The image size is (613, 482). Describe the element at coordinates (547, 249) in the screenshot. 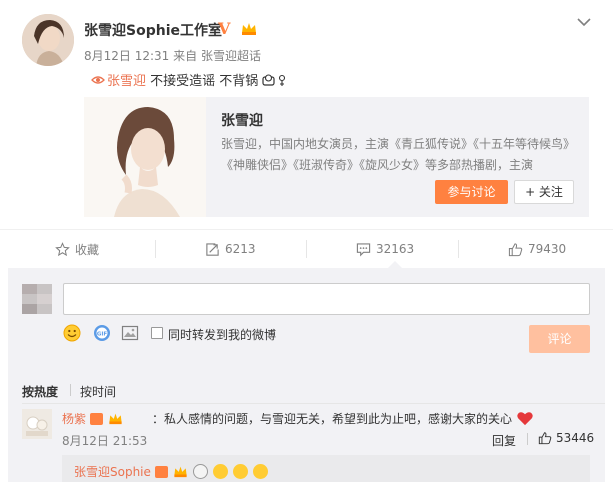

I see `like-count: 79430` at that location.